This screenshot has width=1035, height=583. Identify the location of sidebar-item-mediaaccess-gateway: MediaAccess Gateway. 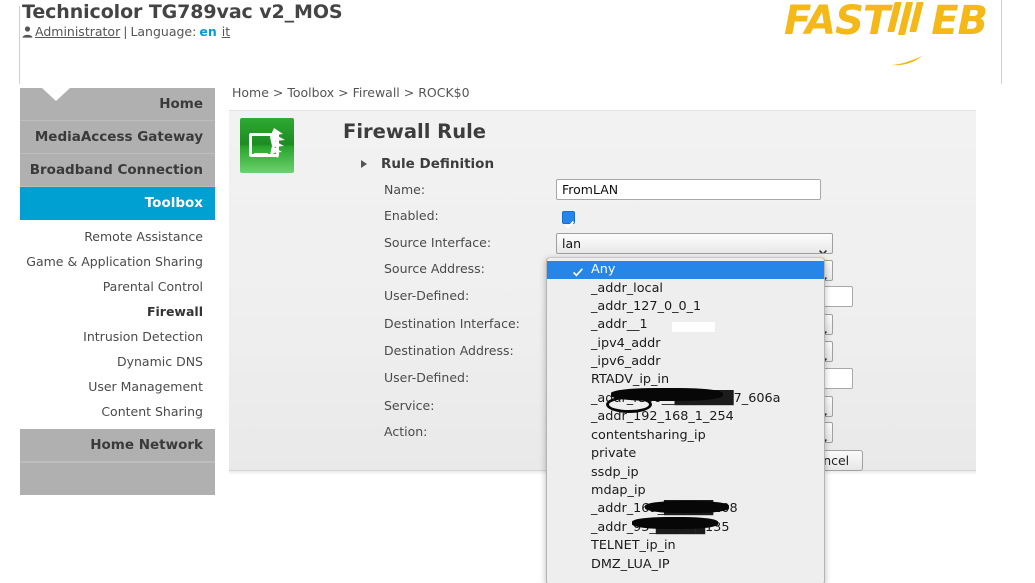
(117, 137).